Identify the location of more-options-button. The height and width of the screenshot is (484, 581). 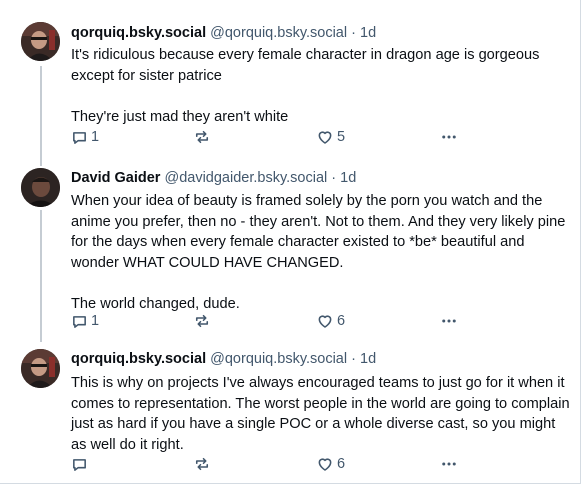
(449, 464).